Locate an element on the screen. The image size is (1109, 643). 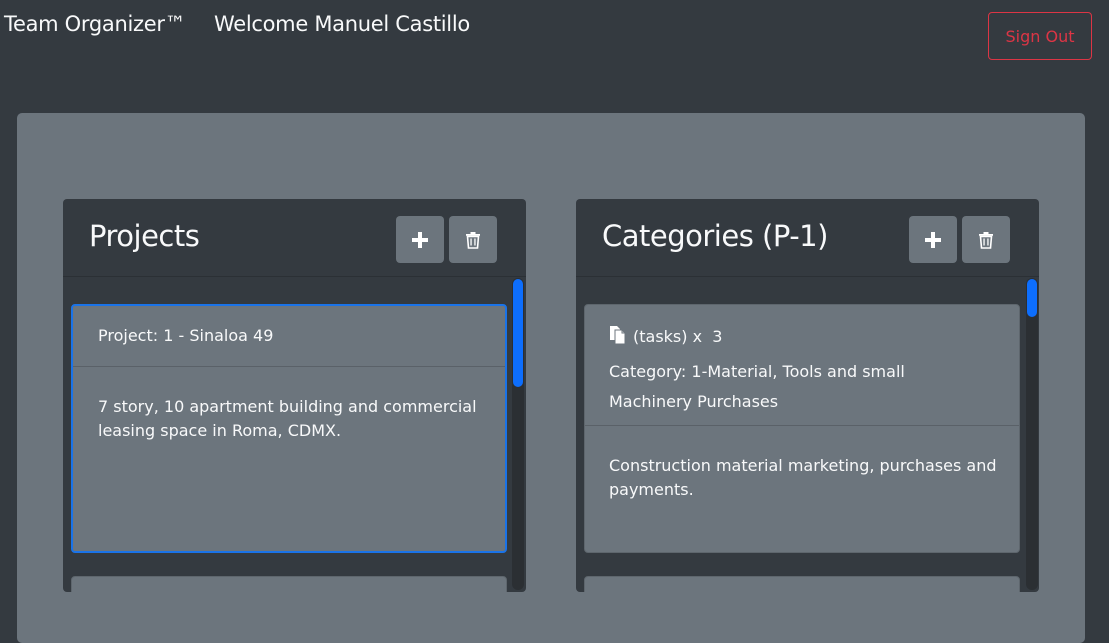
sign-out-button: Sign Out is located at coordinates (1040, 36).